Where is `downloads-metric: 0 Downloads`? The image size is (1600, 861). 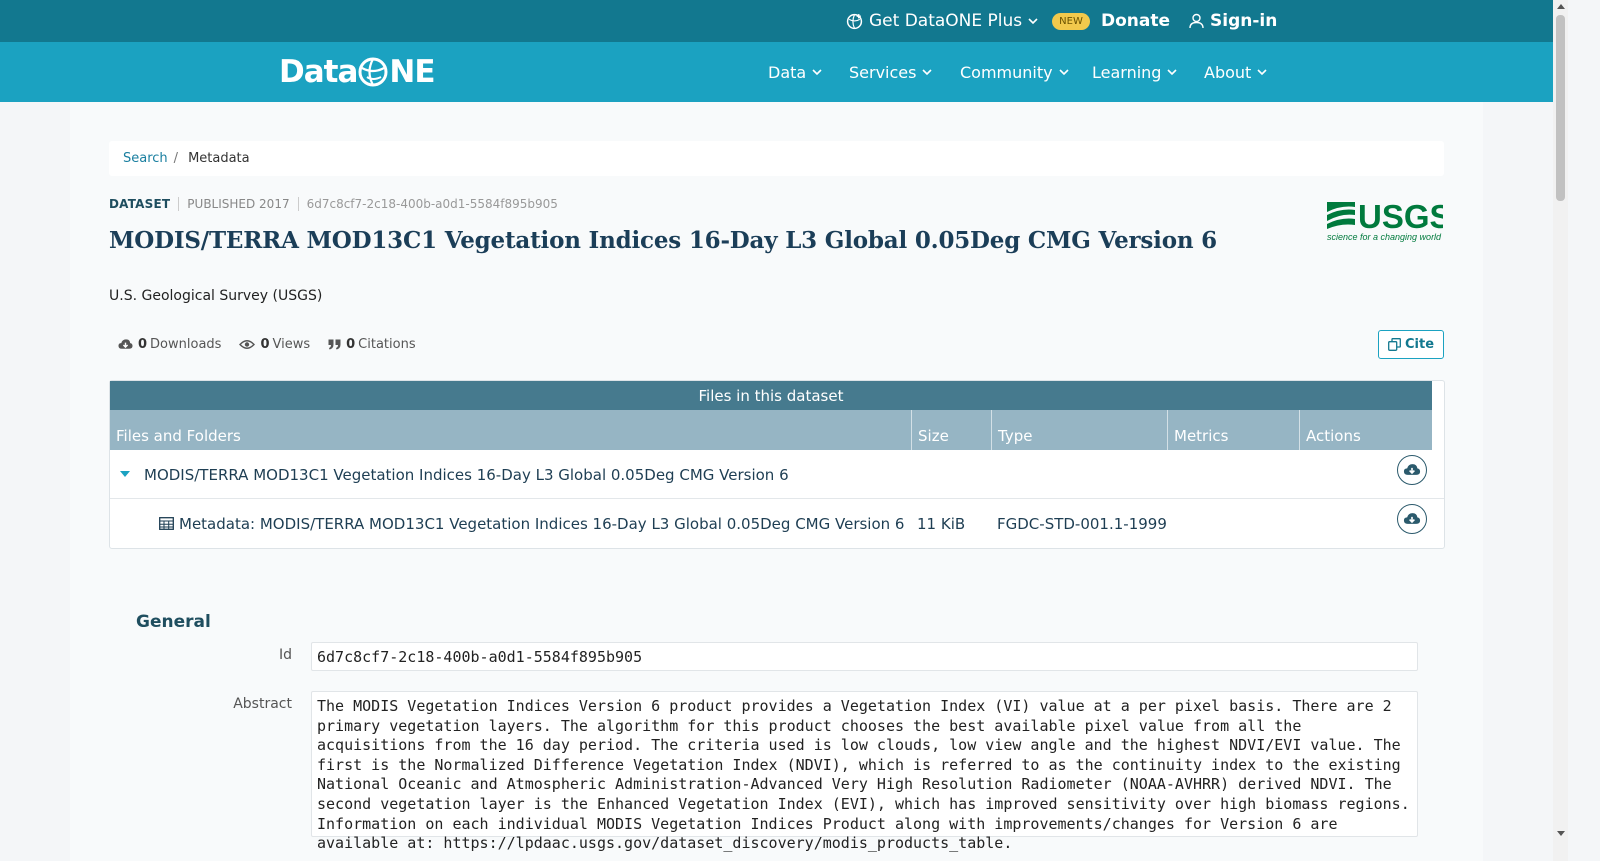
downloads-metric: 0 Downloads is located at coordinates (169, 344).